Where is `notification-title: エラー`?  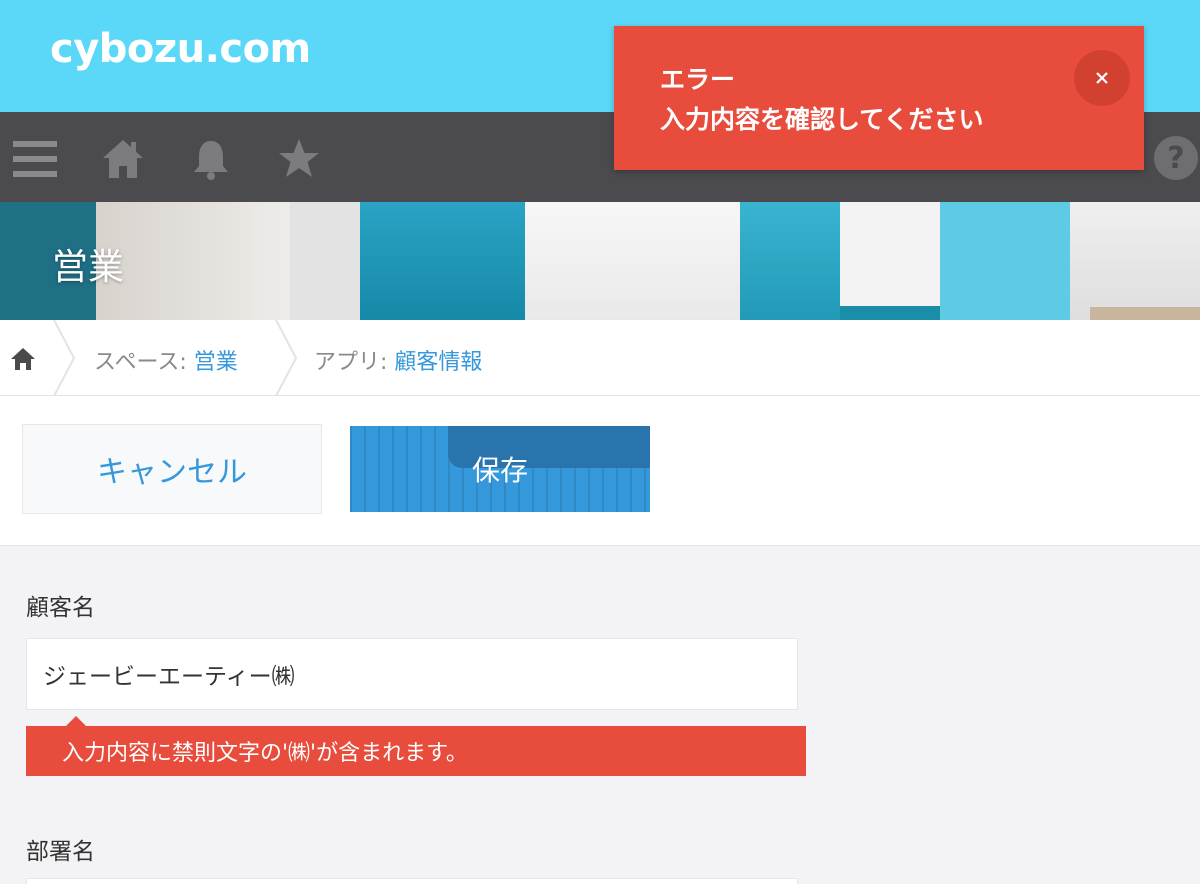 notification-title: エラー is located at coordinates (698, 79).